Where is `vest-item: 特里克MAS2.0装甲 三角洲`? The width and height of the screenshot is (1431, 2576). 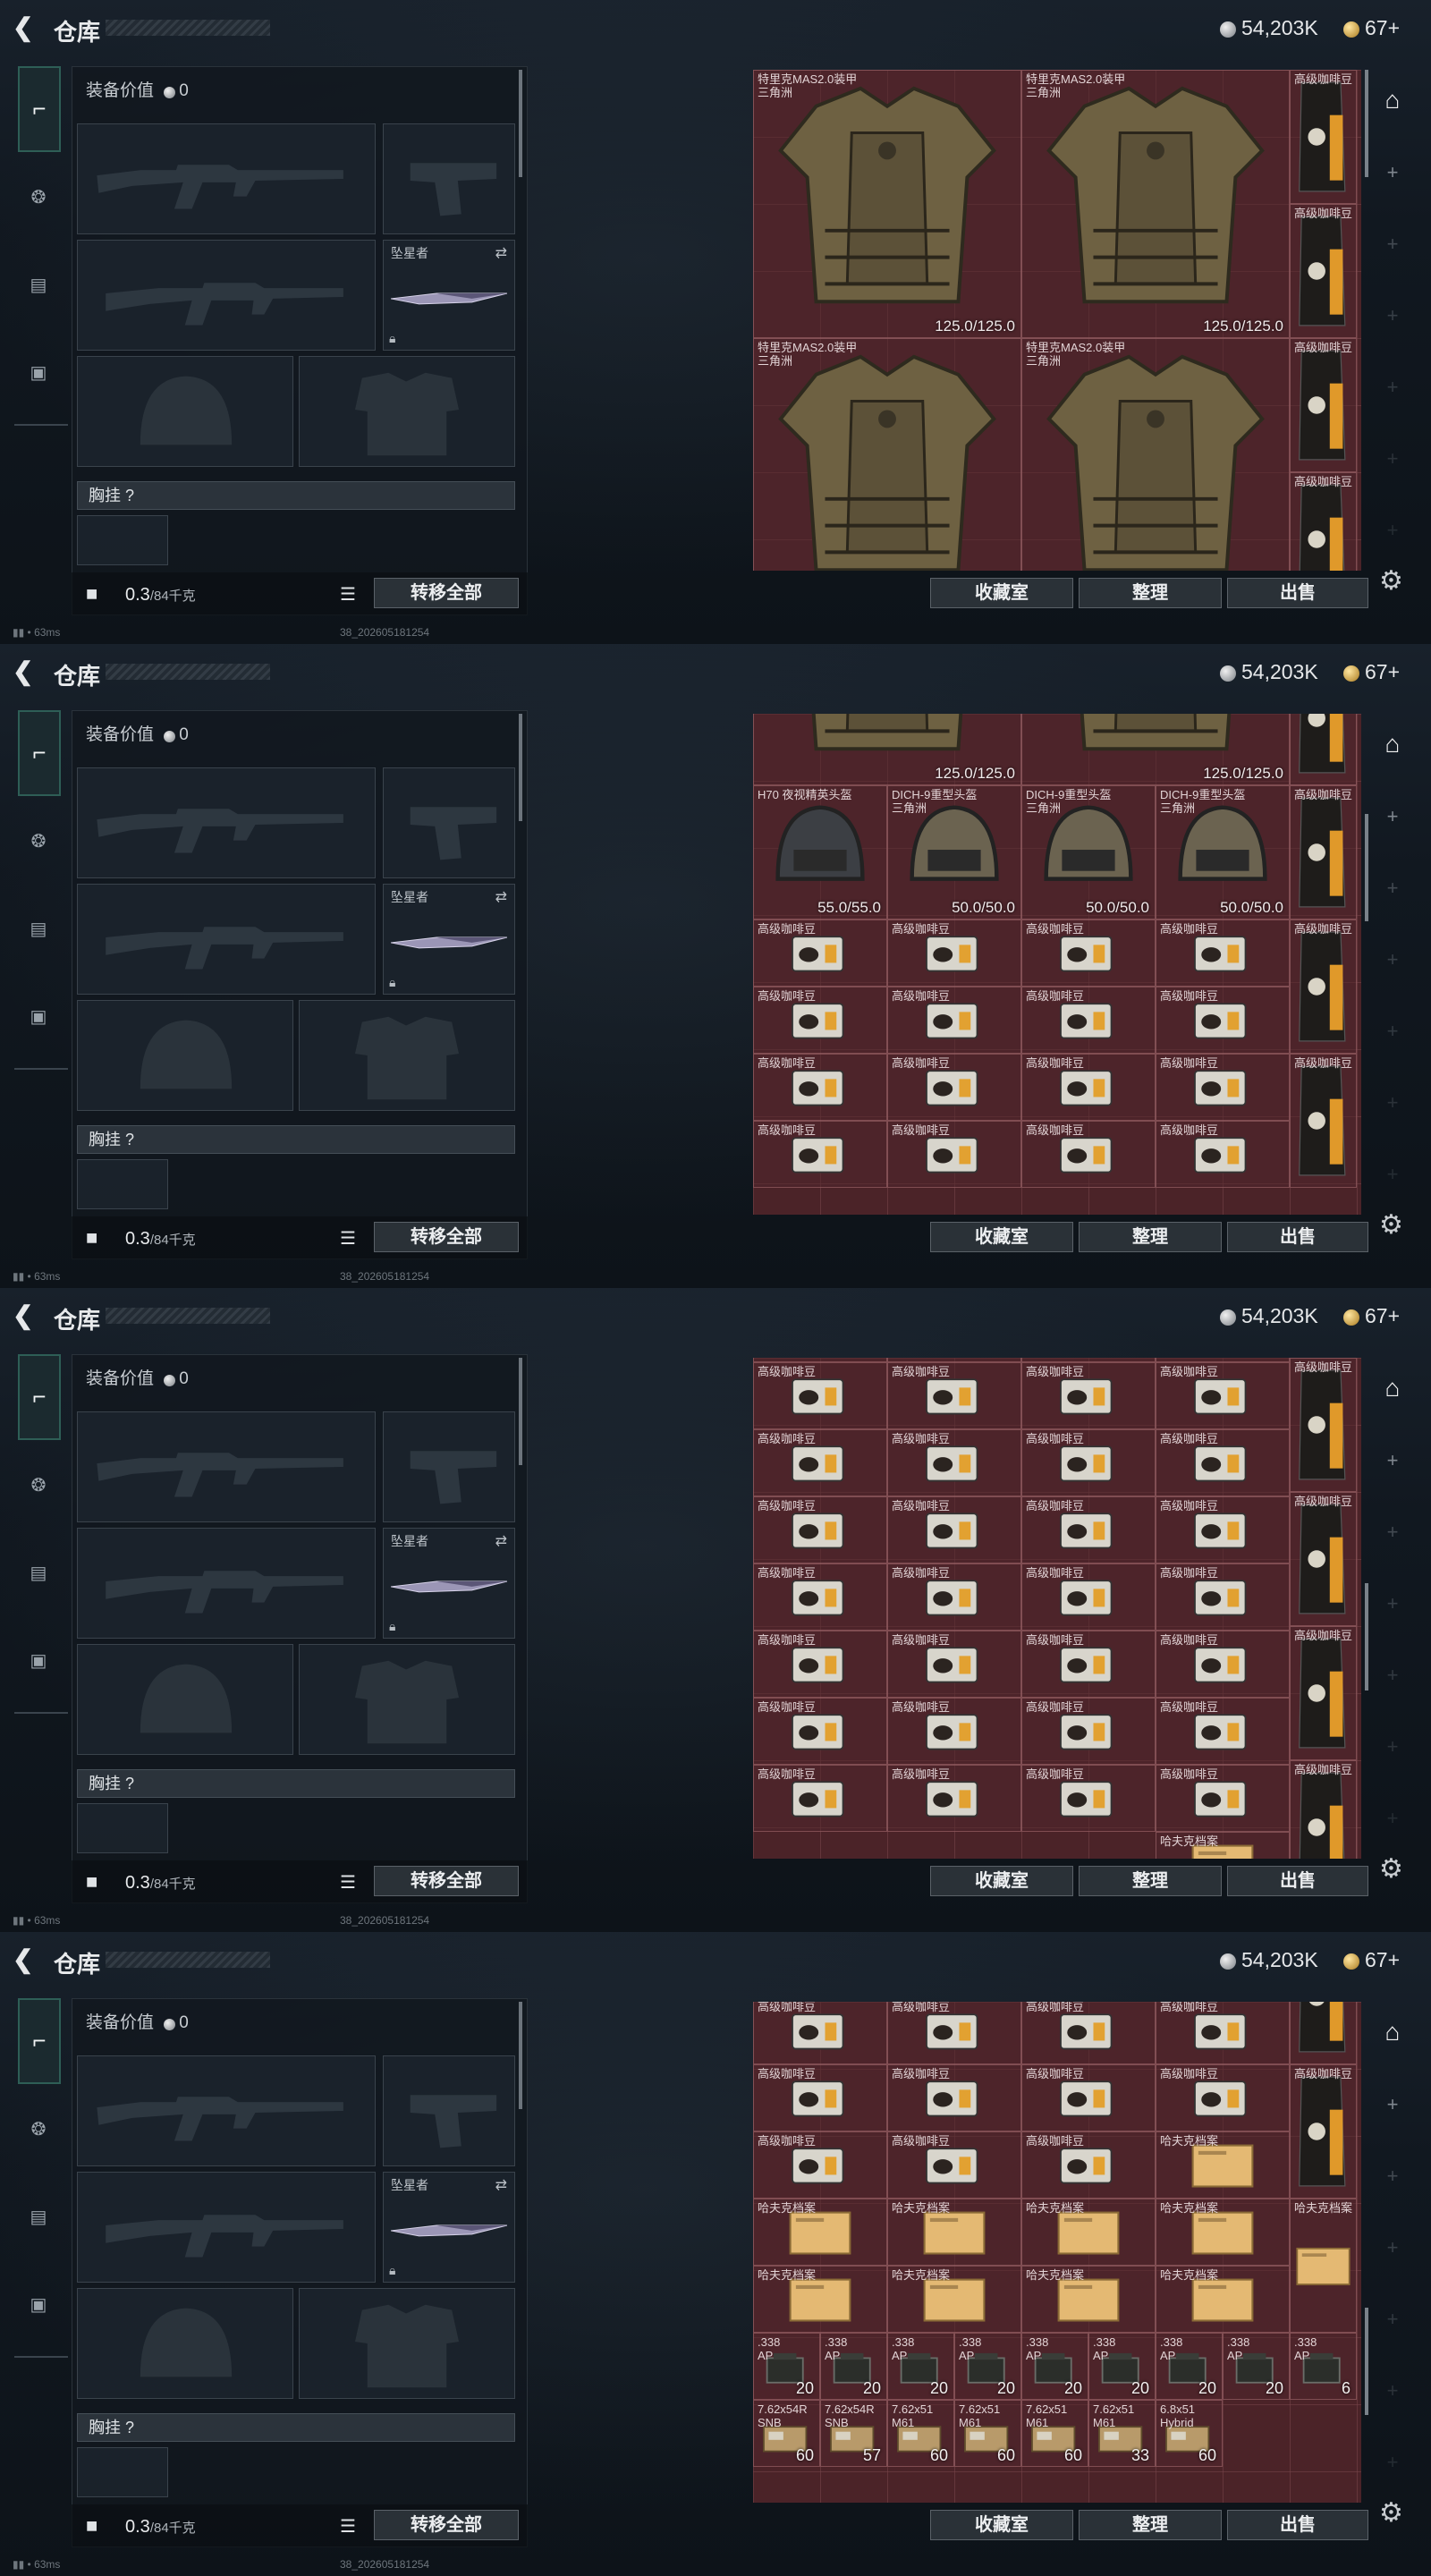 vest-item: 特里克MAS2.0装甲 三角洲 is located at coordinates (887, 454).